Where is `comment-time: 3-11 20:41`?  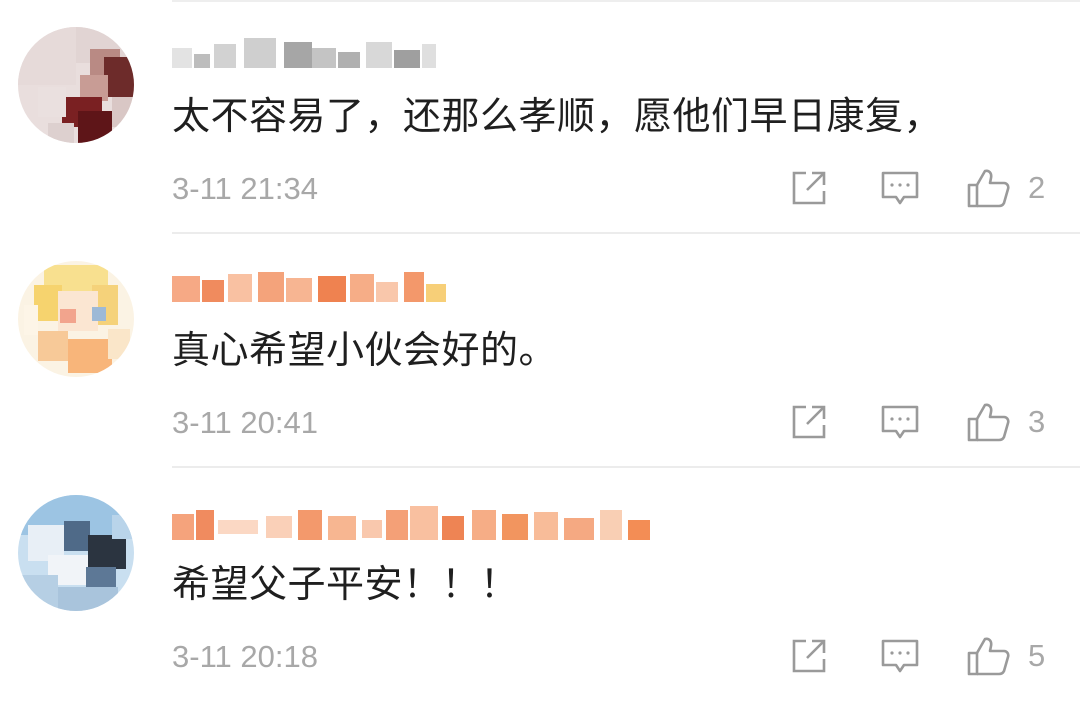 comment-time: 3-11 20:41 is located at coordinates (245, 422).